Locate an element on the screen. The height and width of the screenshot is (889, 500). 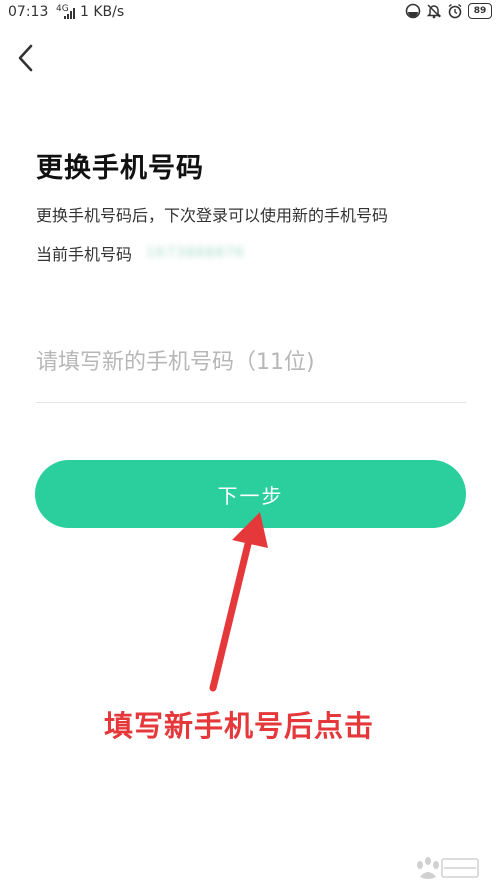
annotation-text: 填写新手机号后点击 is located at coordinates (239, 726).